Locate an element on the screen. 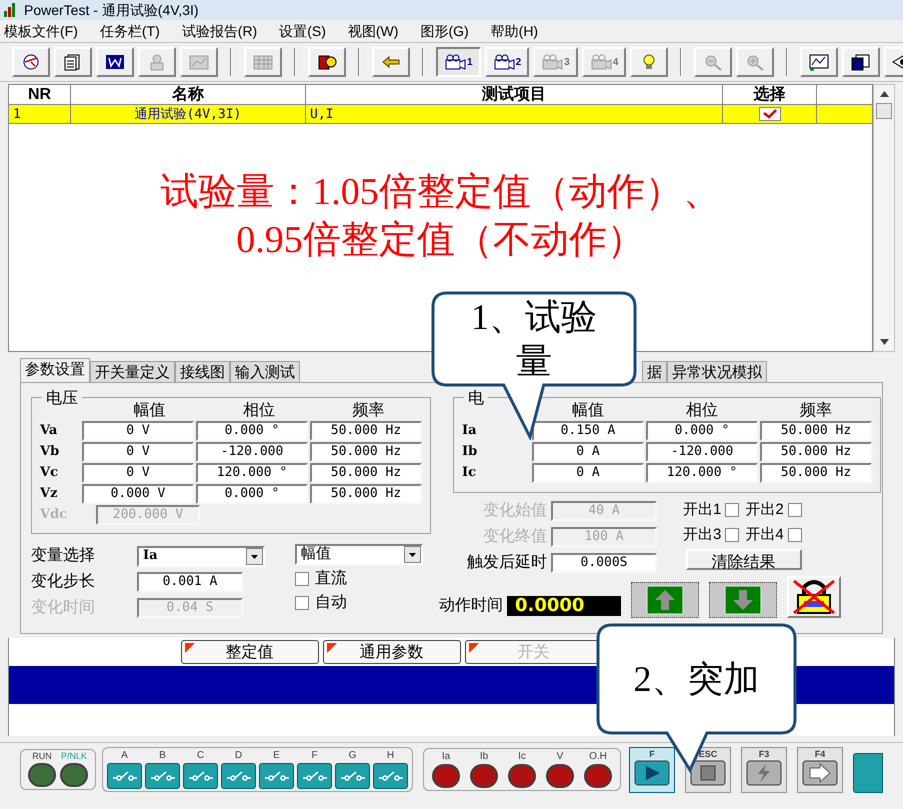 This screenshot has height=809, width=903. action-time-display: 0.0000 is located at coordinates (564, 606).